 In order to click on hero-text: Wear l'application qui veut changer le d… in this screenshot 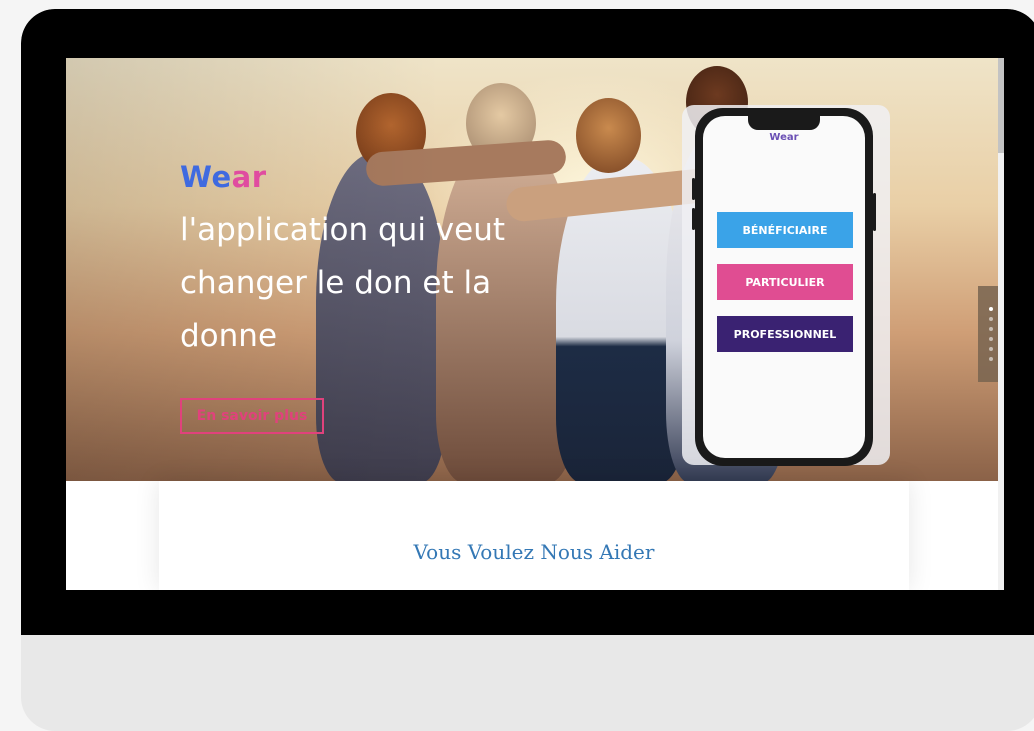, I will do `click(350, 261)`.